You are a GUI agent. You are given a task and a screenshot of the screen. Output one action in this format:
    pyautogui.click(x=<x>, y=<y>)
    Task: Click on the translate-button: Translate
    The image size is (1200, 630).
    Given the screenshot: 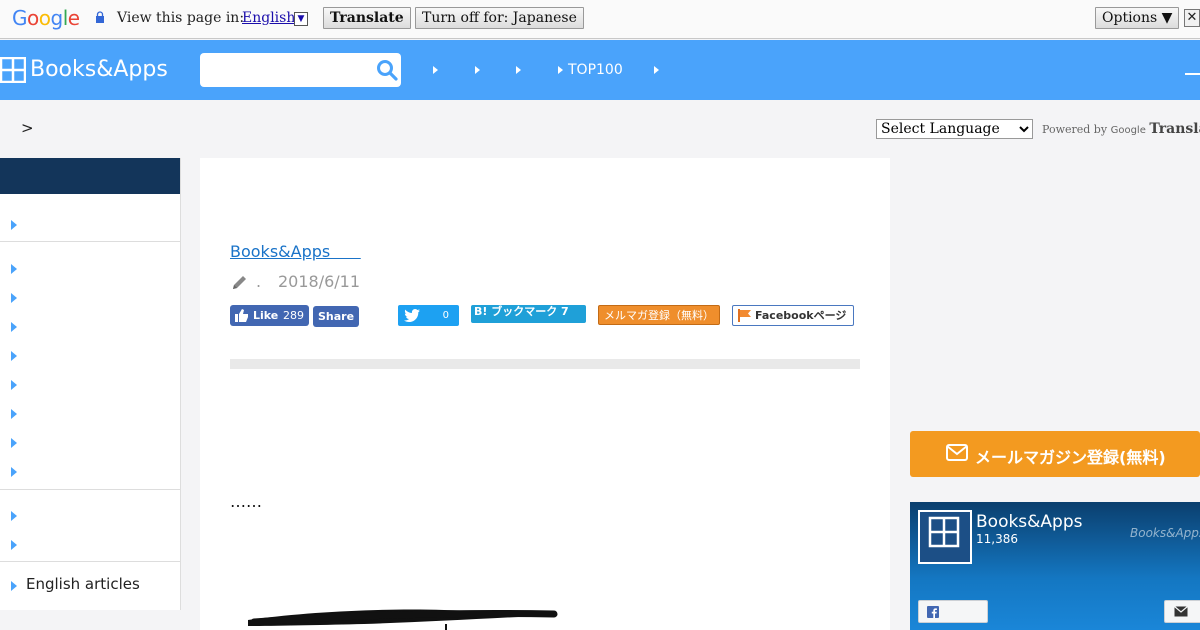 What is the action you would take?
    pyautogui.click(x=367, y=18)
    